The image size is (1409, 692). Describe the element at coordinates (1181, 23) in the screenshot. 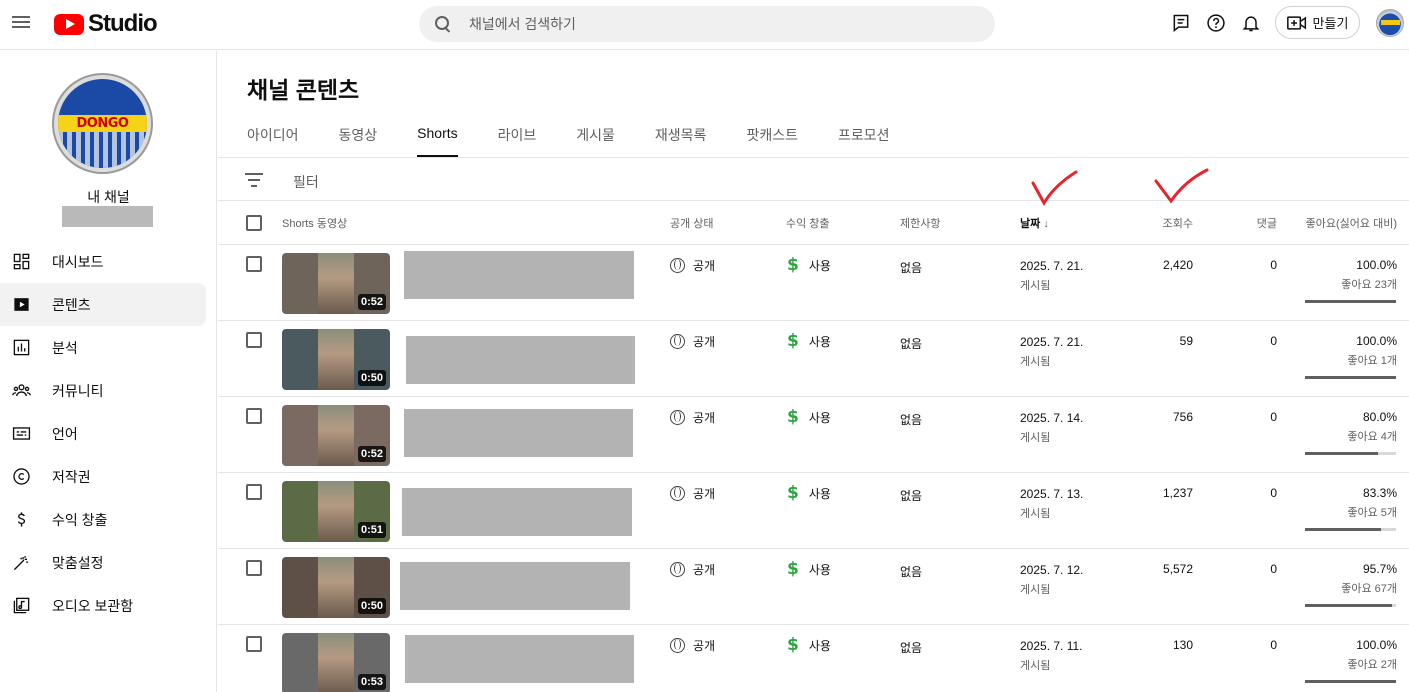

I see `feedback-icon` at that location.